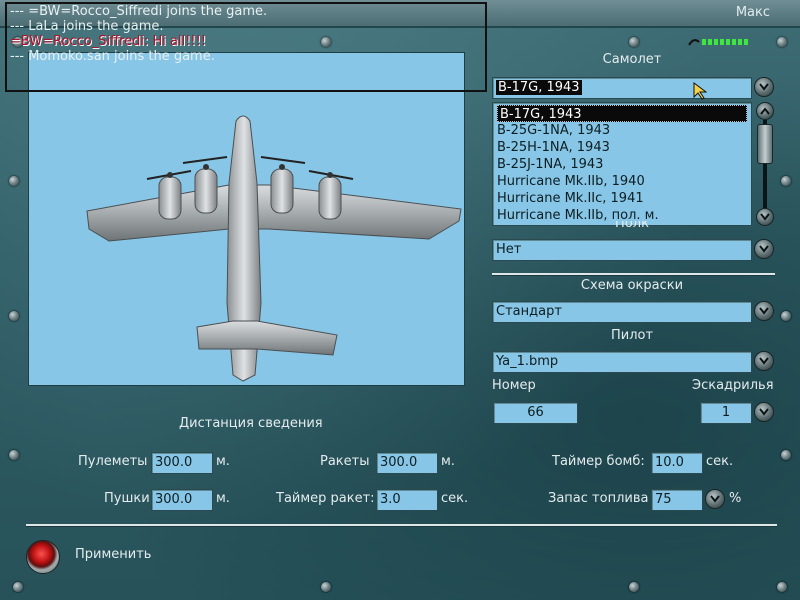 This screenshot has height=600, width=800. Describe the element at coordinates (622, 312) in the screenshot. I see `paint-scheme-select: Стандарт` at that location.